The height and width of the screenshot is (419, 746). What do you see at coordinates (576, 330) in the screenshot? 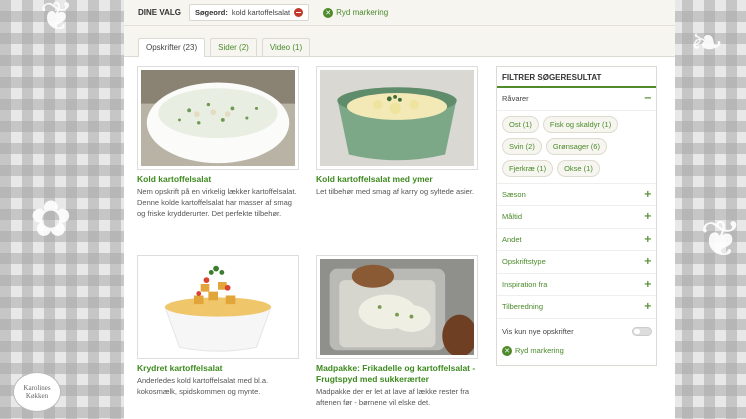
I see `new-recipes-toggle-row: Vis kun nye opskrifter` at bounding box center [576, 330].